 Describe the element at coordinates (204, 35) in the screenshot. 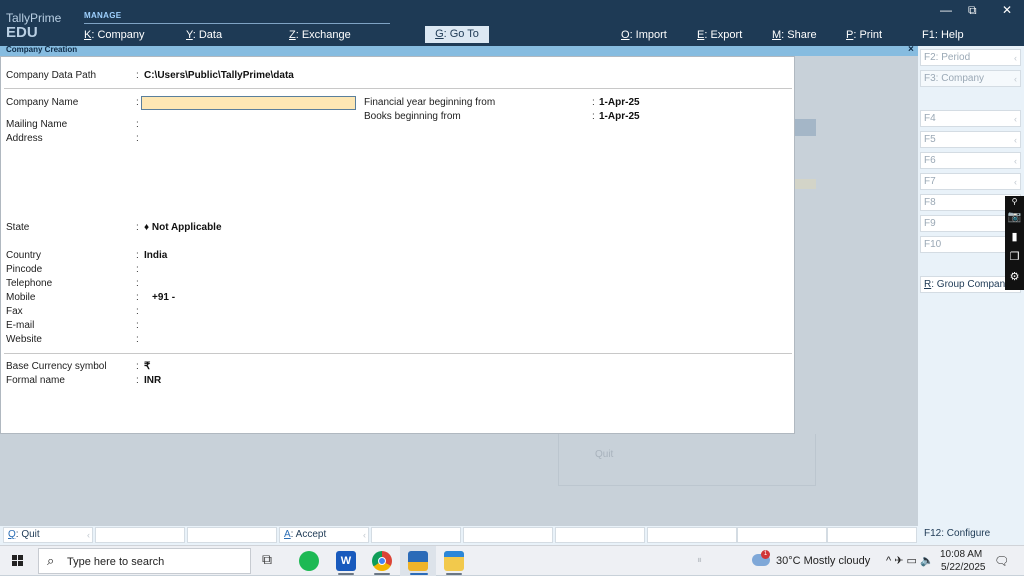

I see `menu-data: Y: Data` at that location.